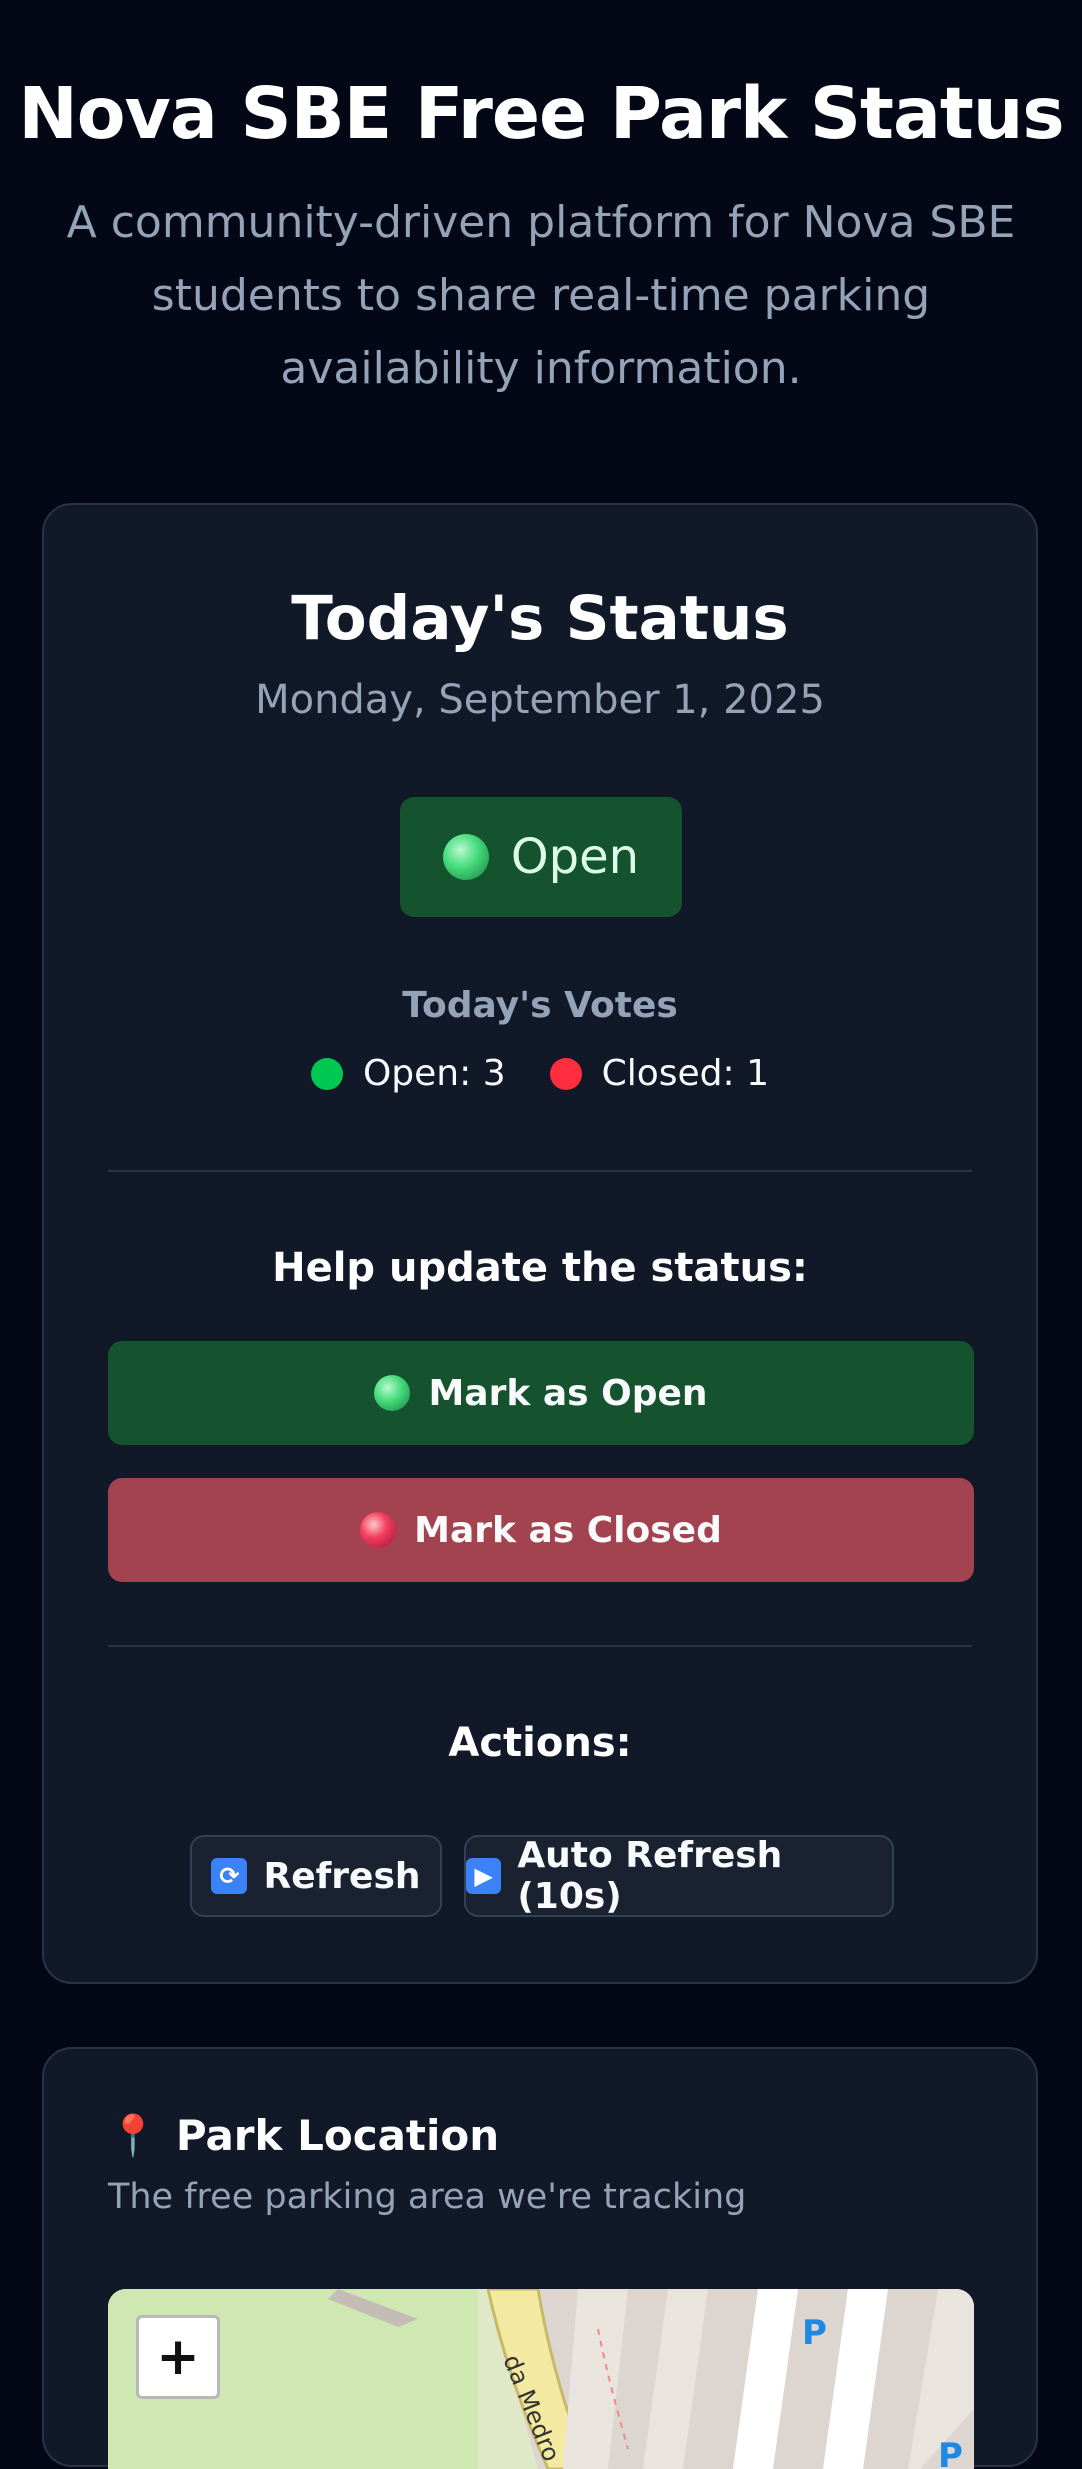 The width and height of the screenshot is (1082, 2469). Describe the element at coordinates (326, 1073) in the screenshot. I see `green-dot-icon` at that location.